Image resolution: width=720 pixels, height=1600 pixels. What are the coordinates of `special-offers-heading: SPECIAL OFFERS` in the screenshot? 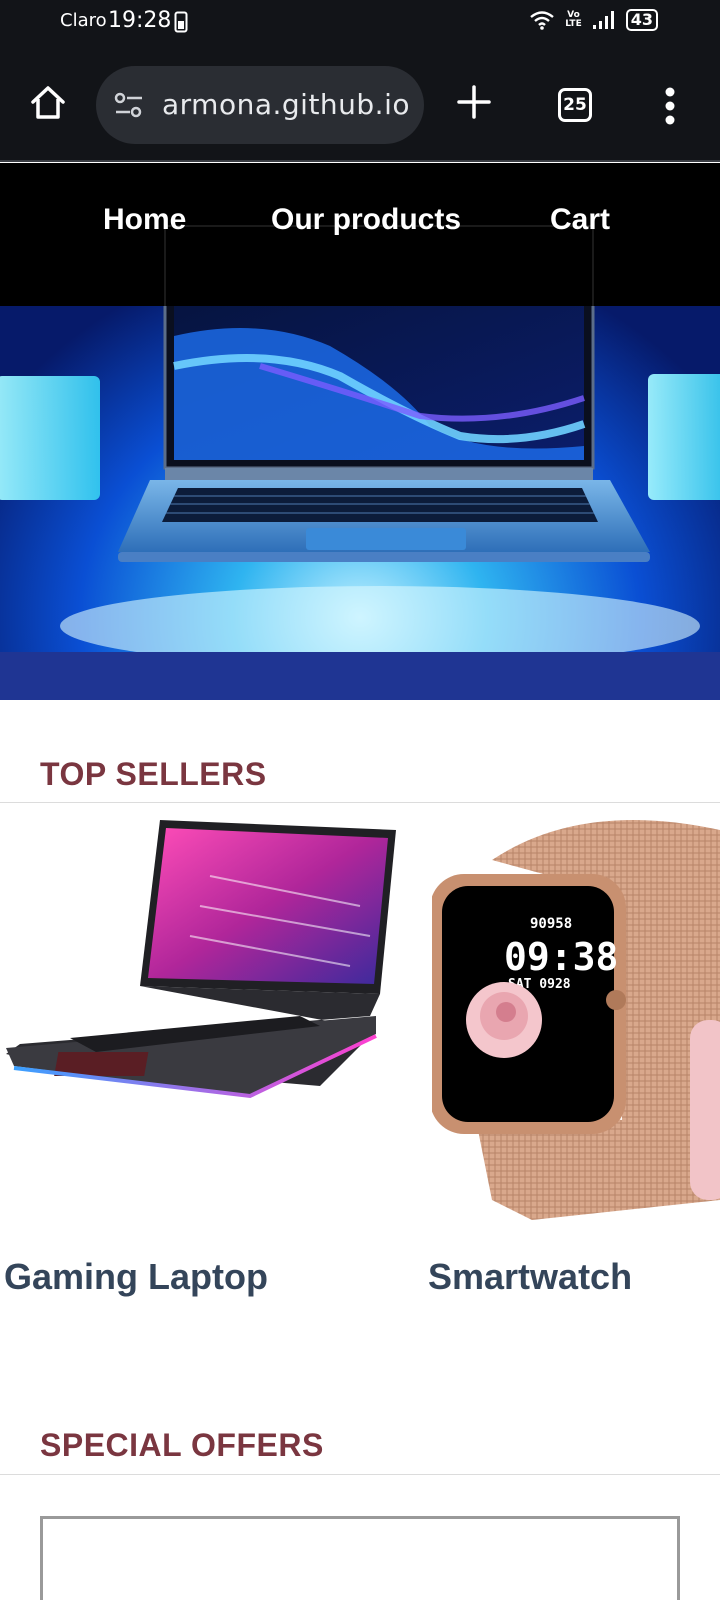 It's located at (182, 1445).